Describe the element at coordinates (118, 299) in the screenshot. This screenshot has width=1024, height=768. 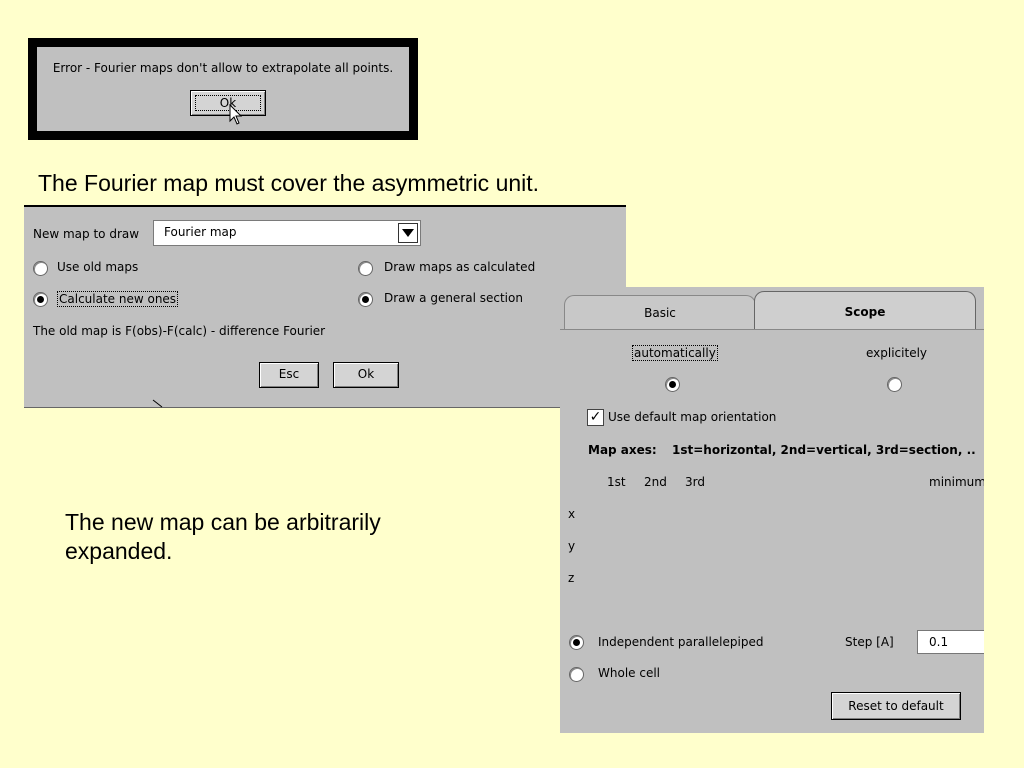
I see `calculate-new-label: Calculate new ones` at that location.